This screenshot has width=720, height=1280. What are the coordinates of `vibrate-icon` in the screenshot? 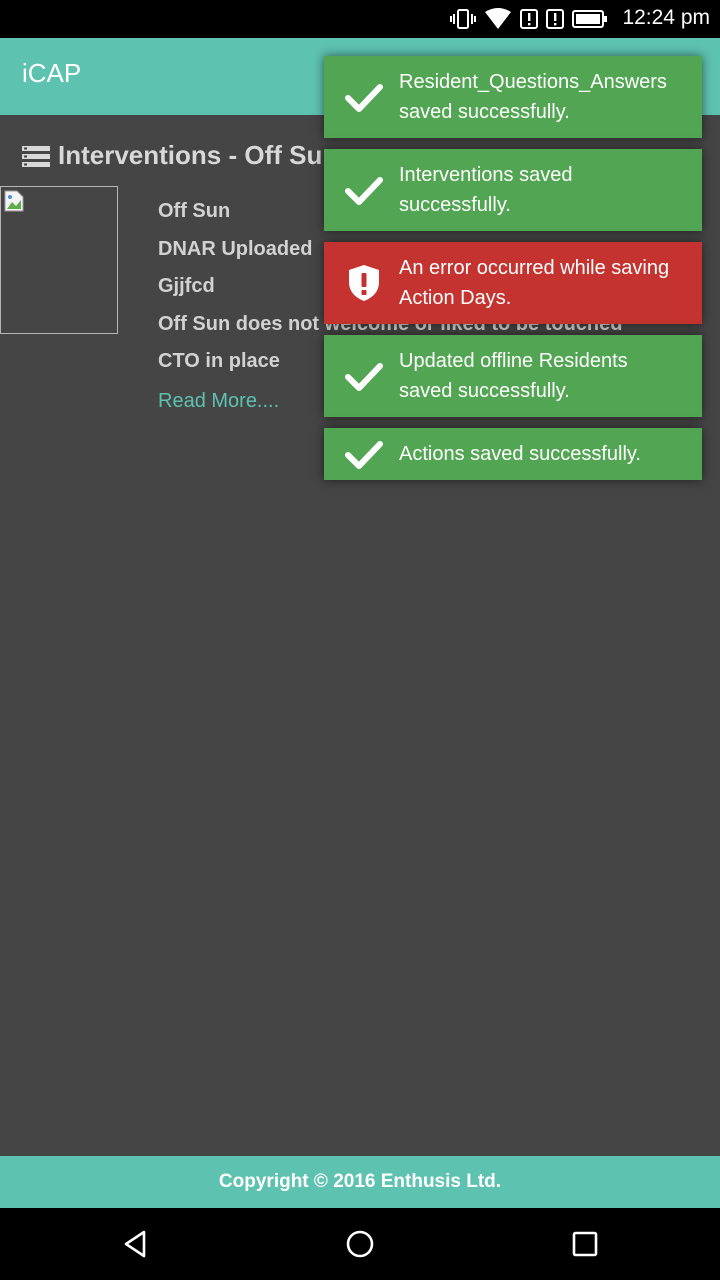 It's located at (463, 19).